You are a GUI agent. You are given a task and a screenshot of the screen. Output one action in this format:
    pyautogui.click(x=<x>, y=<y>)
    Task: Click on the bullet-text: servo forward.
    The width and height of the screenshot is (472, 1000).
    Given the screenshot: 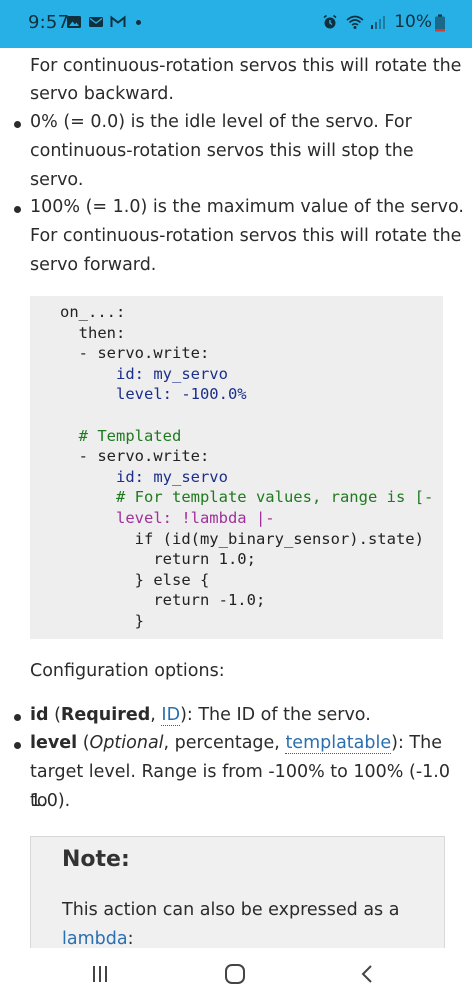 What is the action you would take?
    pyautogui.click(x=93, y=265)
    